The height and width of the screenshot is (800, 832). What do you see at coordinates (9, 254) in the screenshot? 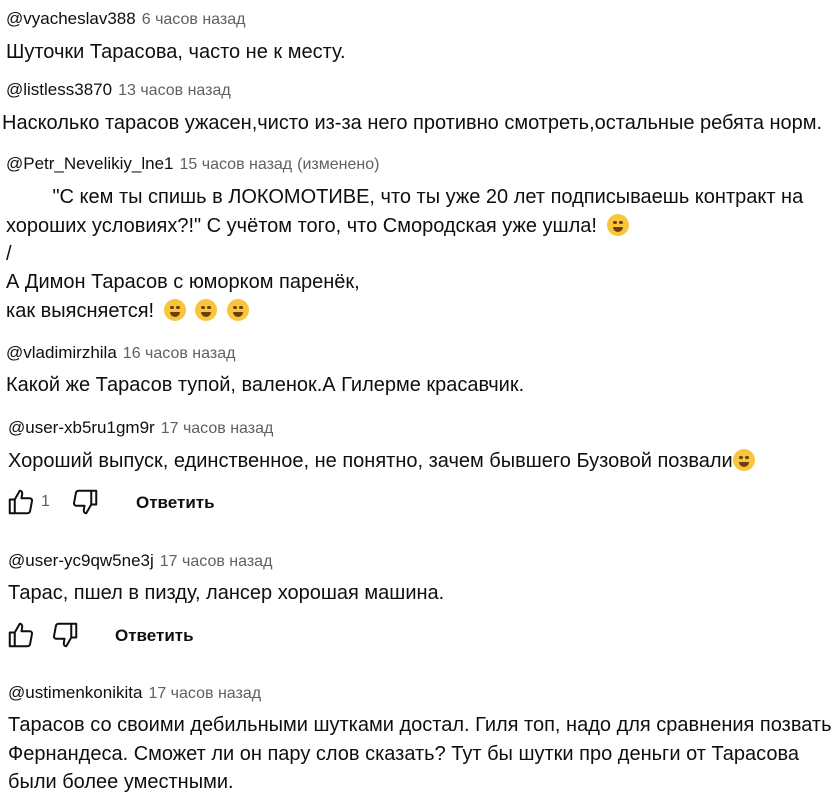
I see `comment-text: /` at bounding box center [9, 254].